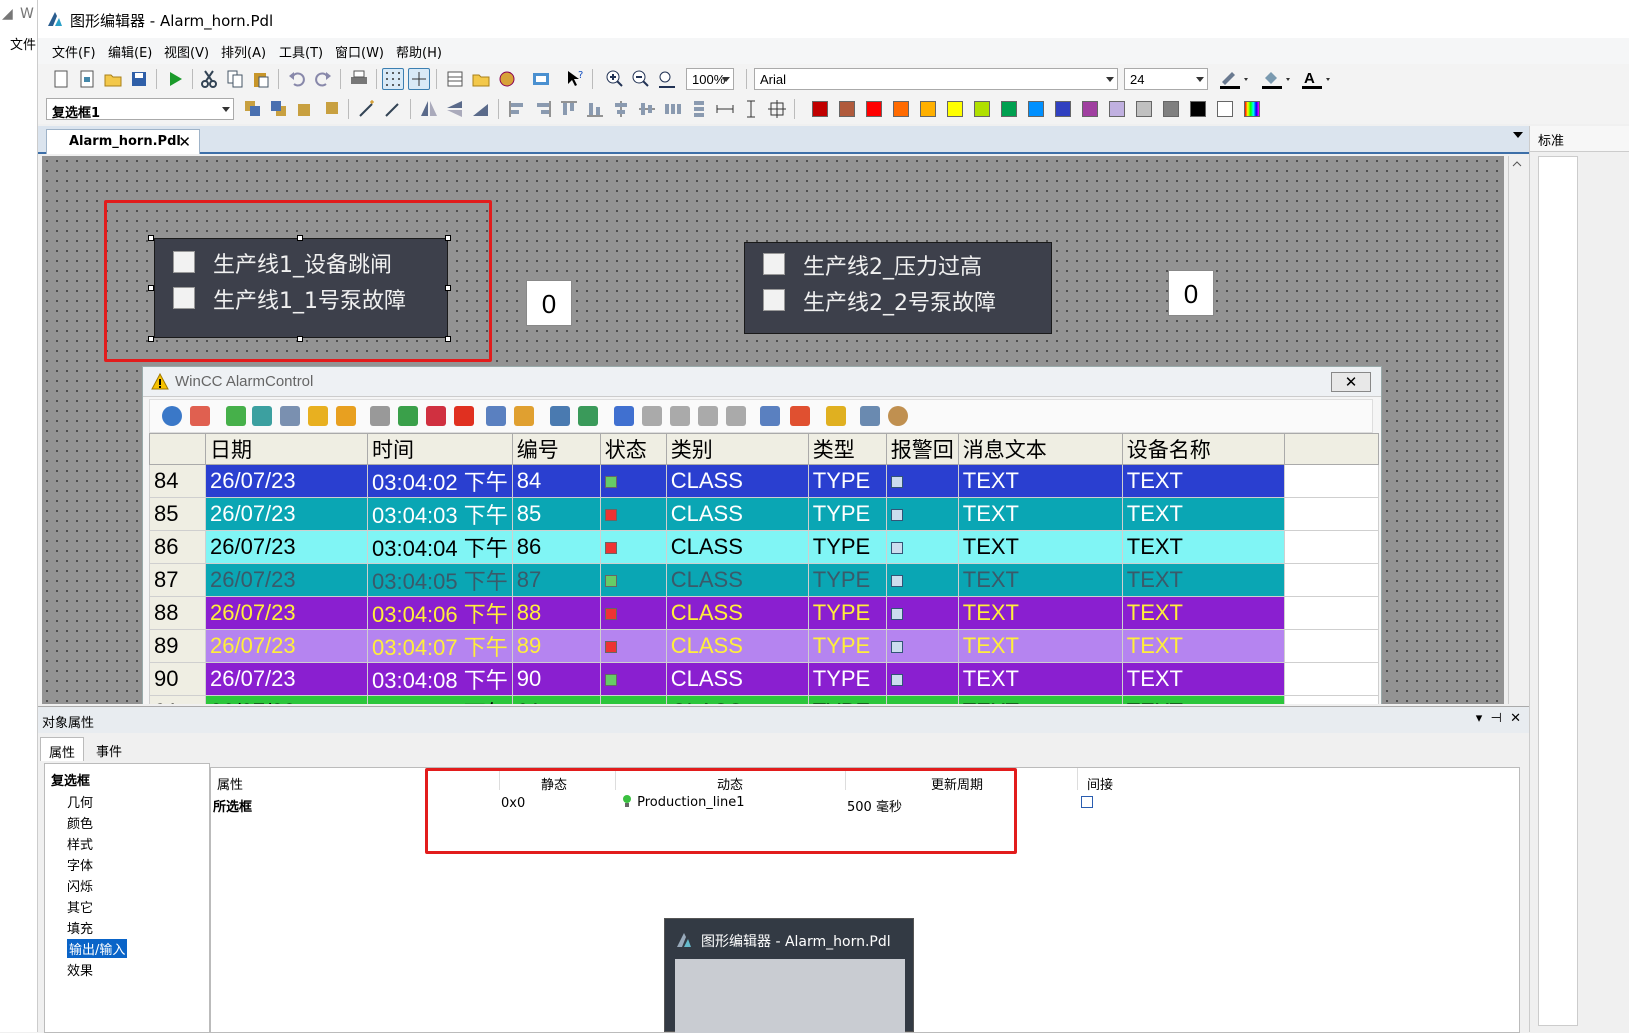  I want to click on library-icon, so click(481, 79).